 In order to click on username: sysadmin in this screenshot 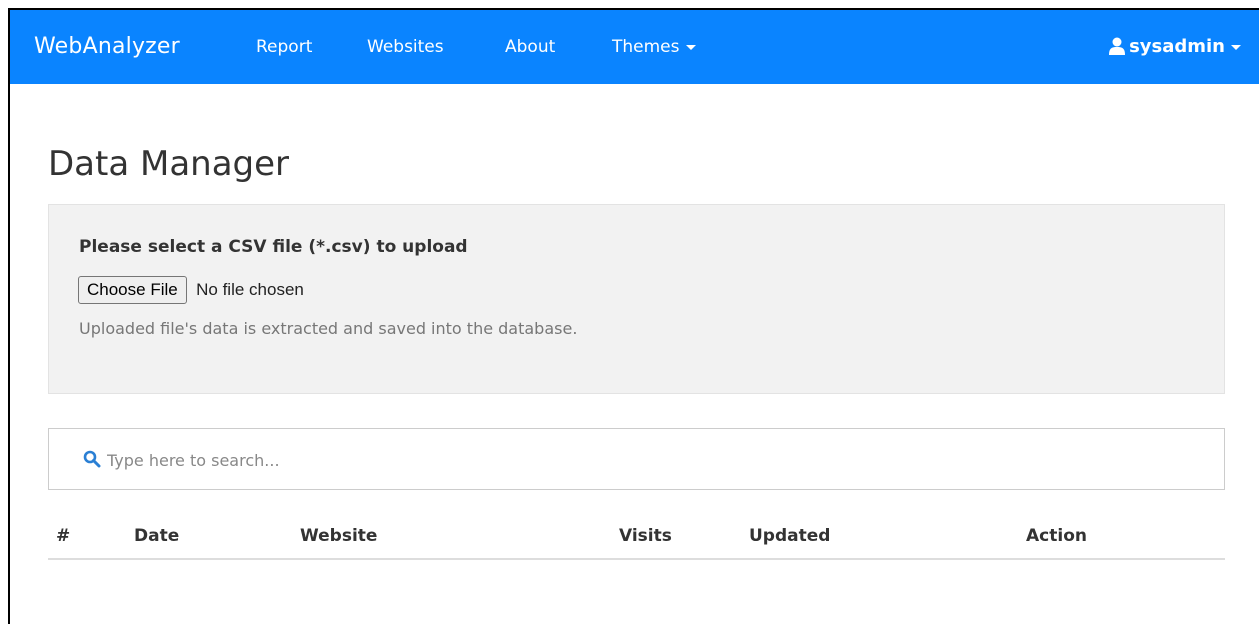, I will do `click(1177, 46)`.